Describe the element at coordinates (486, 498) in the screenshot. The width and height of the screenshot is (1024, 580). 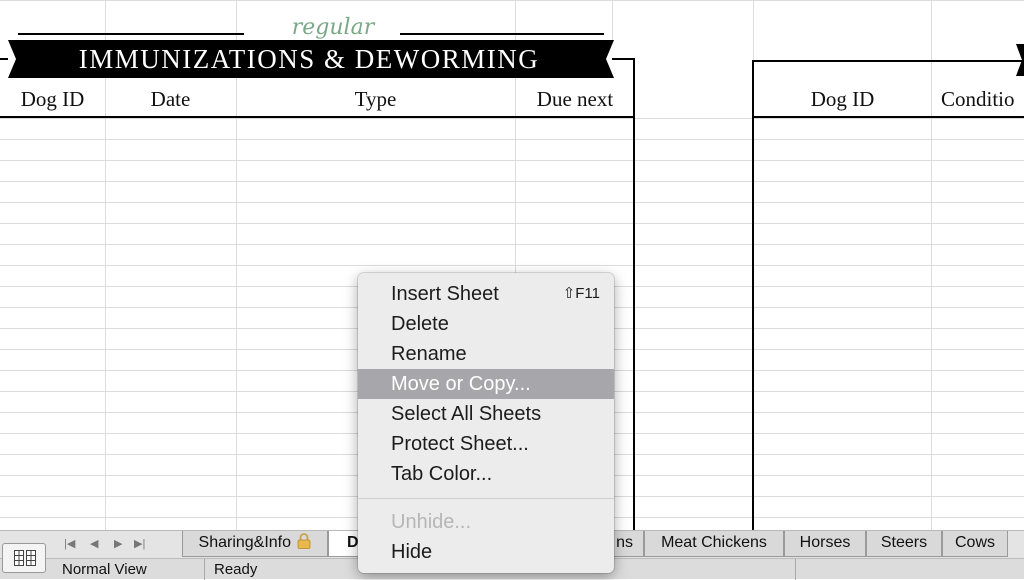
I see `menu-separator` at that location.